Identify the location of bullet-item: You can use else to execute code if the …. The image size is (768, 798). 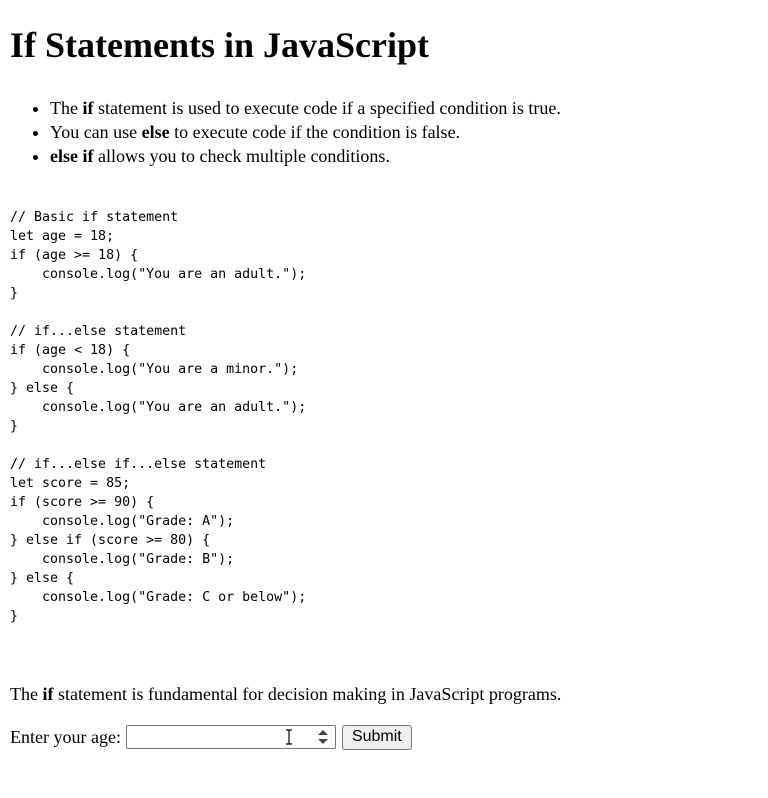
(405, 132).